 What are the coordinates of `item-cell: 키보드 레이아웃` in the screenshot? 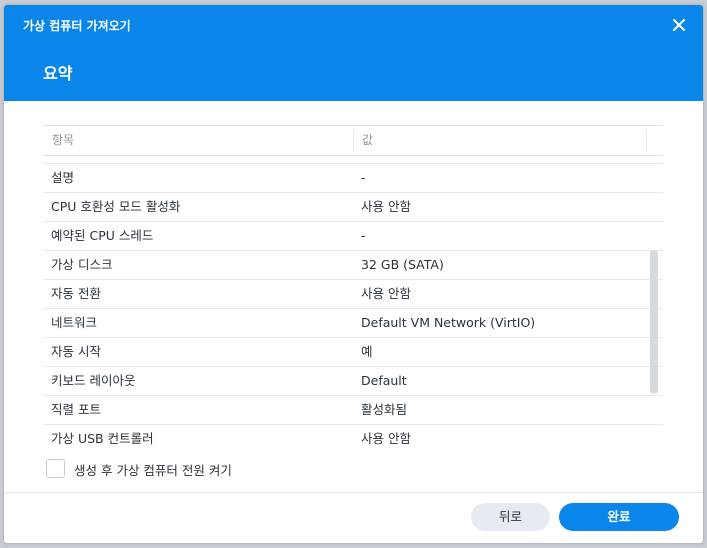 It's located at (93, 380).